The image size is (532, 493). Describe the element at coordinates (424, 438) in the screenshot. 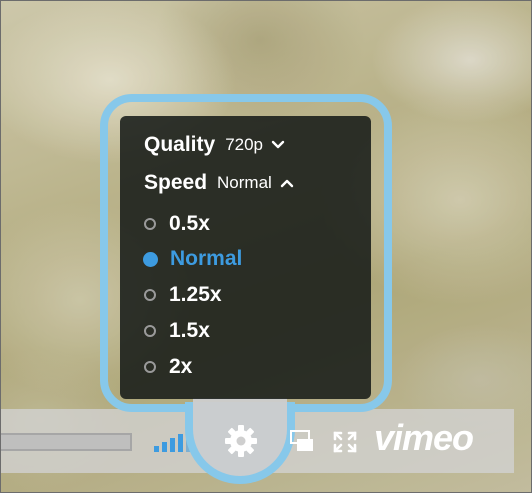

I see `vimeo-logo: vimeo` at that location.